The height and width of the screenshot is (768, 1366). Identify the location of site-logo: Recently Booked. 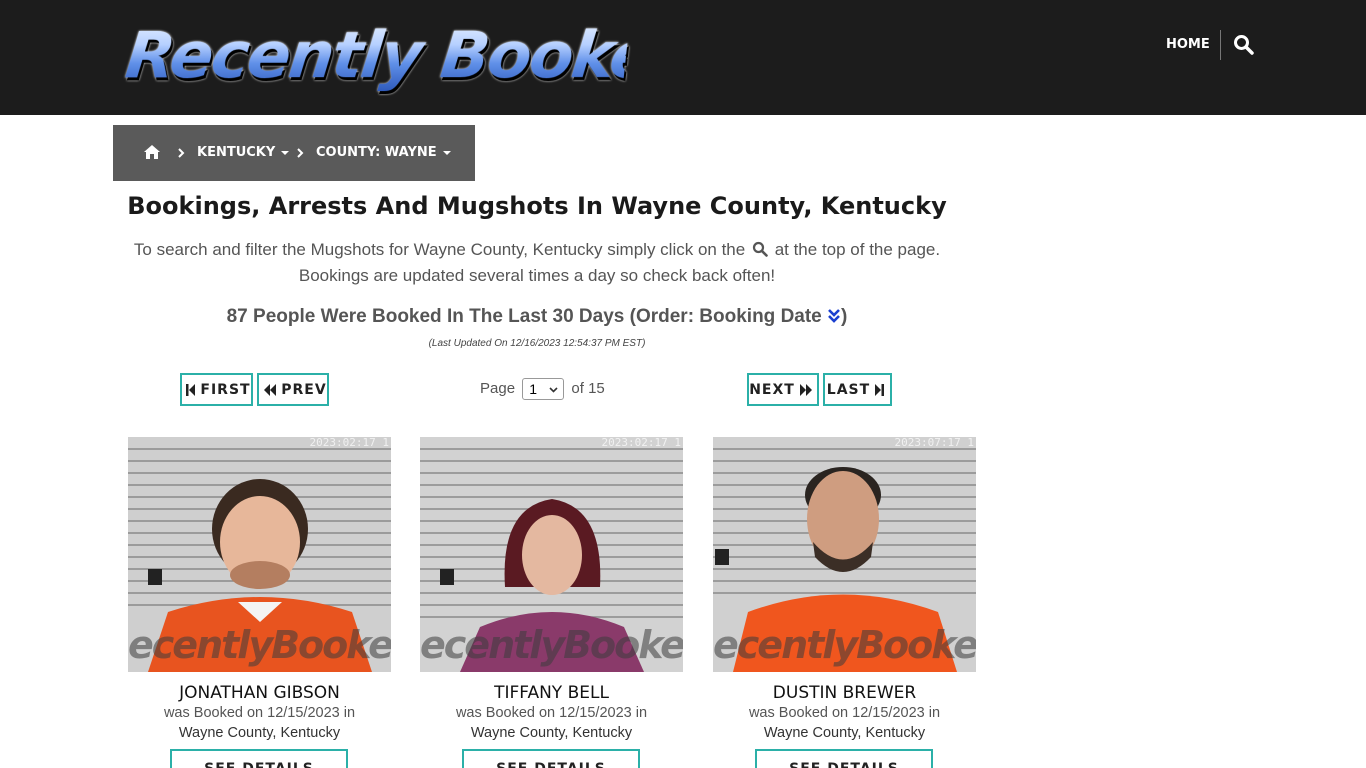
(410, 56).